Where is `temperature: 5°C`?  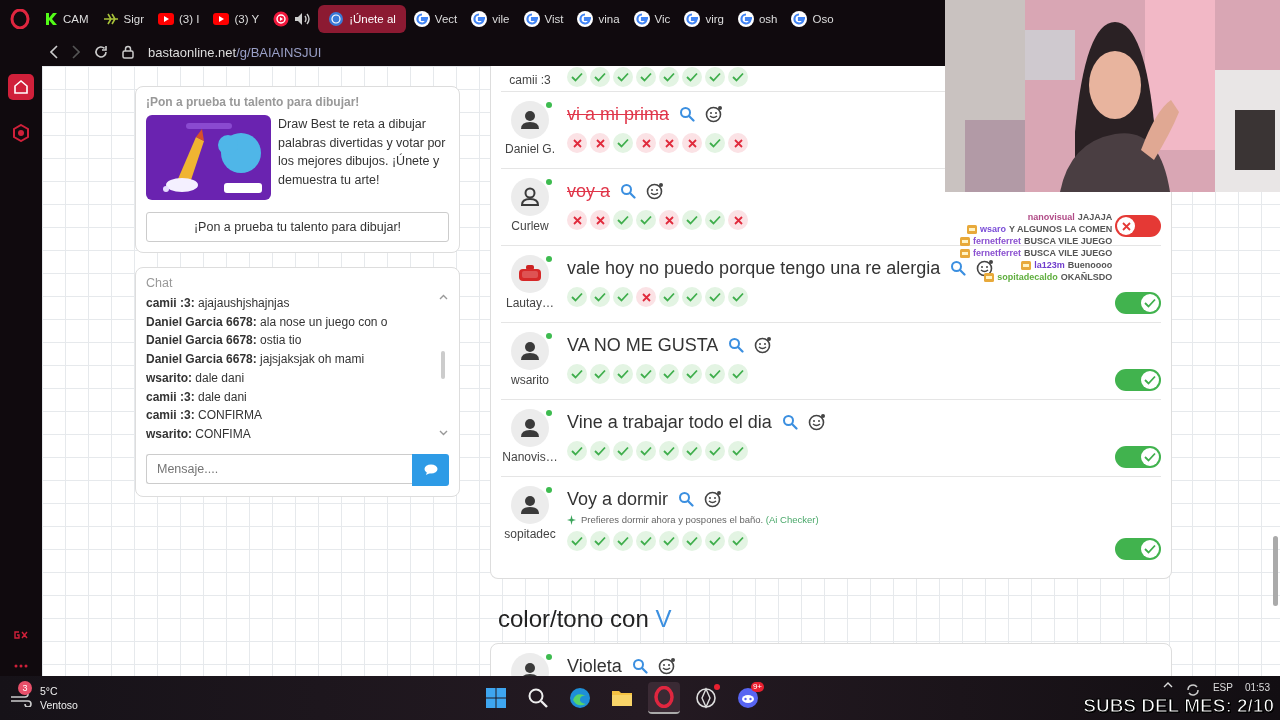
temperature: 5°C is located at coordinates (49, 691).